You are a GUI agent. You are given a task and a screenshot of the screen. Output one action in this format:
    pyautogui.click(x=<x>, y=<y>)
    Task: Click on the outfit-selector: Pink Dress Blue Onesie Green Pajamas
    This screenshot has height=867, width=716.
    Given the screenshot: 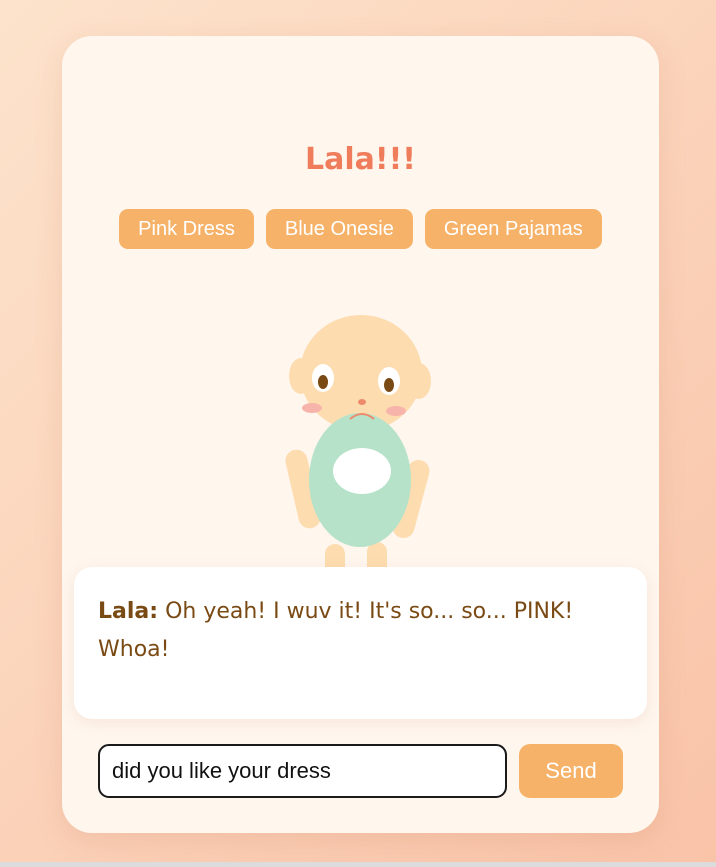 What is the action you would take?
    pyautogui.click(x=360, y=229)
    